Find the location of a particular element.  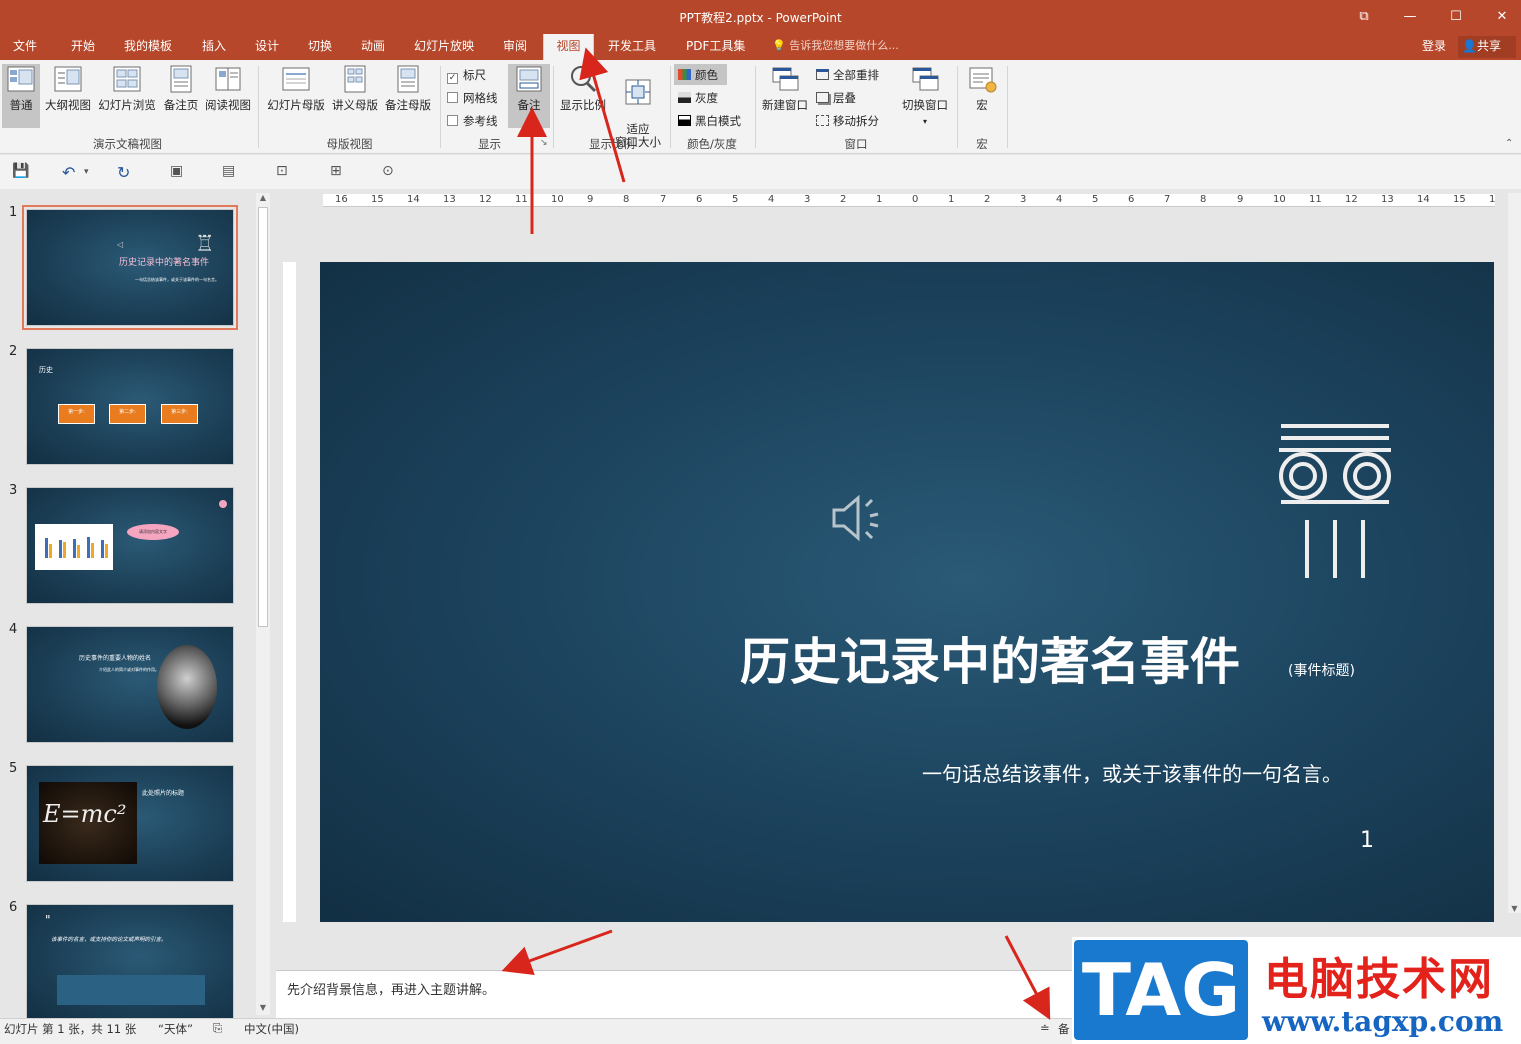

window-title: PPT教程2.pptx - PowerPoint is located at coordinates (760, 18).